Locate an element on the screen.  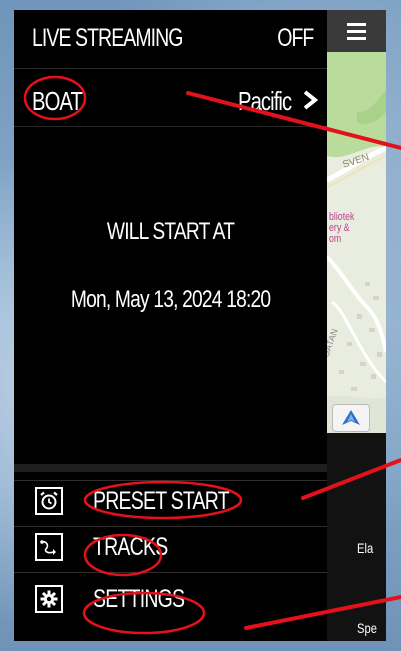
start-datetime-text: Mon, May 13, 2024 18:20 is located at coordinates (170, 299).